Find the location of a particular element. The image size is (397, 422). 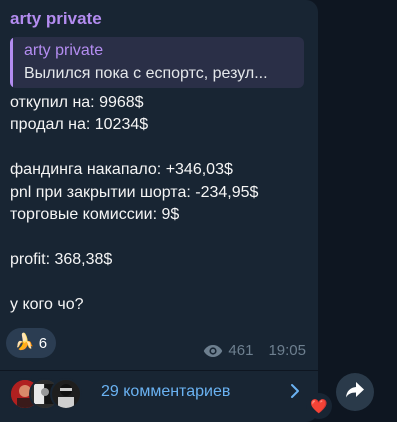

sender-name: arty private is located at coordinates (56, 19).